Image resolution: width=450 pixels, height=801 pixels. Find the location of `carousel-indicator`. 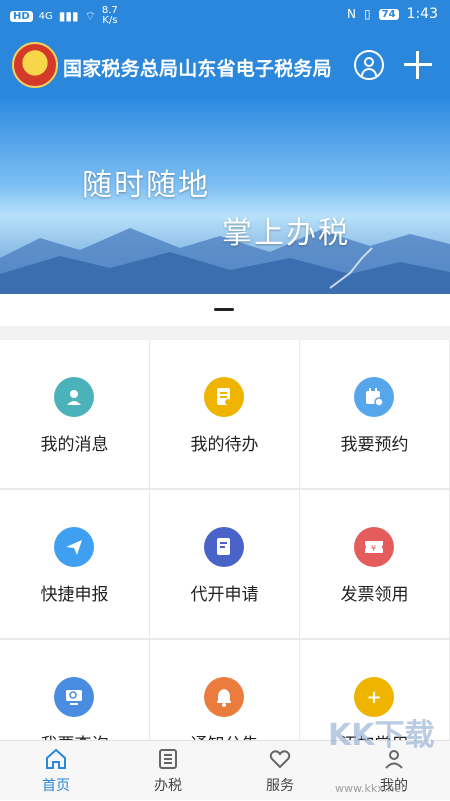

carousel-indicator is located at coordinates (224, 309).